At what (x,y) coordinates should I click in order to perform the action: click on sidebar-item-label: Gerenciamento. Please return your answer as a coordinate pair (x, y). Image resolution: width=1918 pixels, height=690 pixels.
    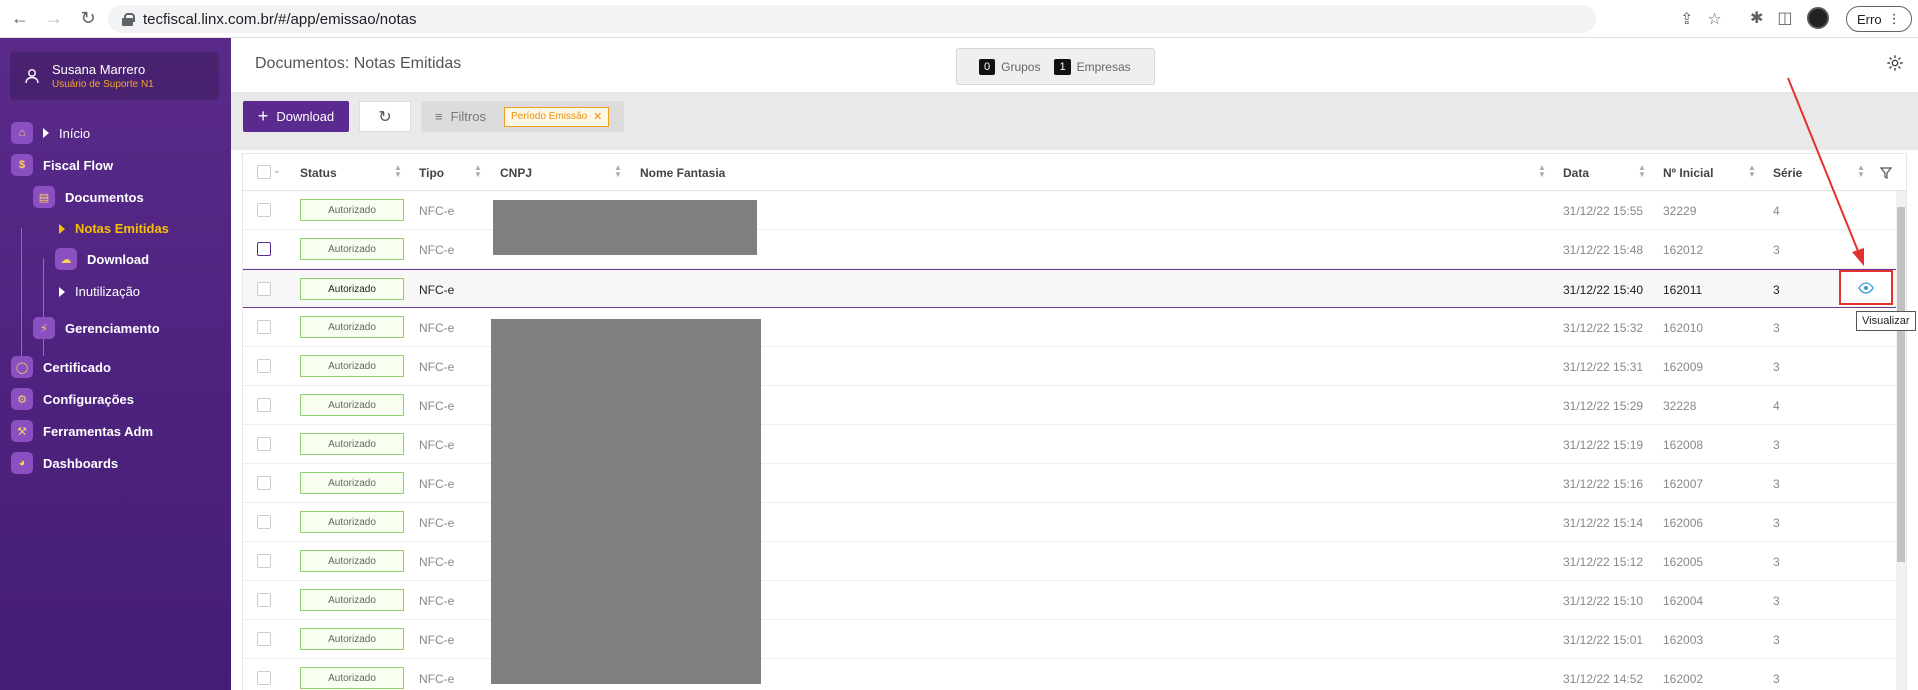
    Looking at the image, I should click on (112, 328).